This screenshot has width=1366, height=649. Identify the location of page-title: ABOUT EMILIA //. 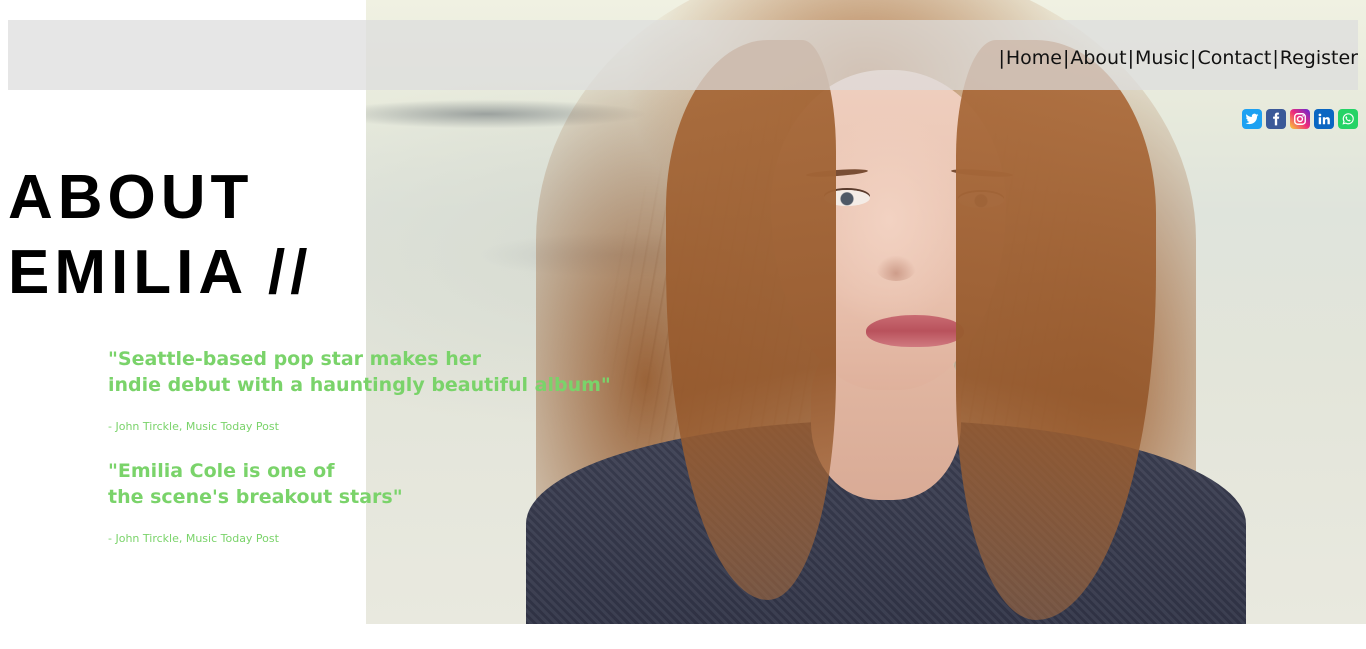
(160, 235).